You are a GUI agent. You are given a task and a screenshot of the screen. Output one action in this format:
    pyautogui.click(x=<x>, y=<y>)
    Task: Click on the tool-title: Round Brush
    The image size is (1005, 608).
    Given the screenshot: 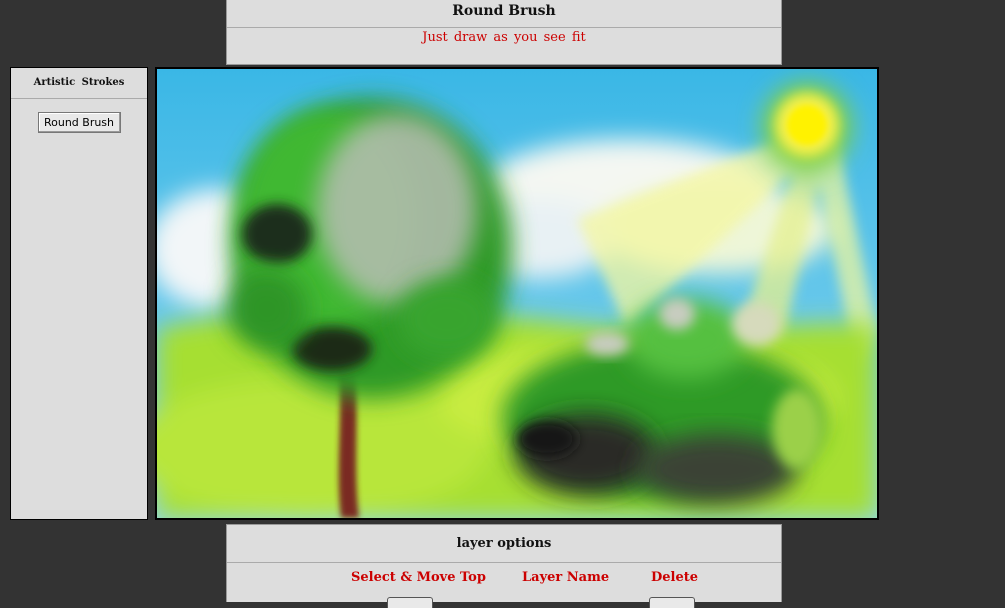 What is the action you would take?
    pyautogui.click(x=504, y=14)
    